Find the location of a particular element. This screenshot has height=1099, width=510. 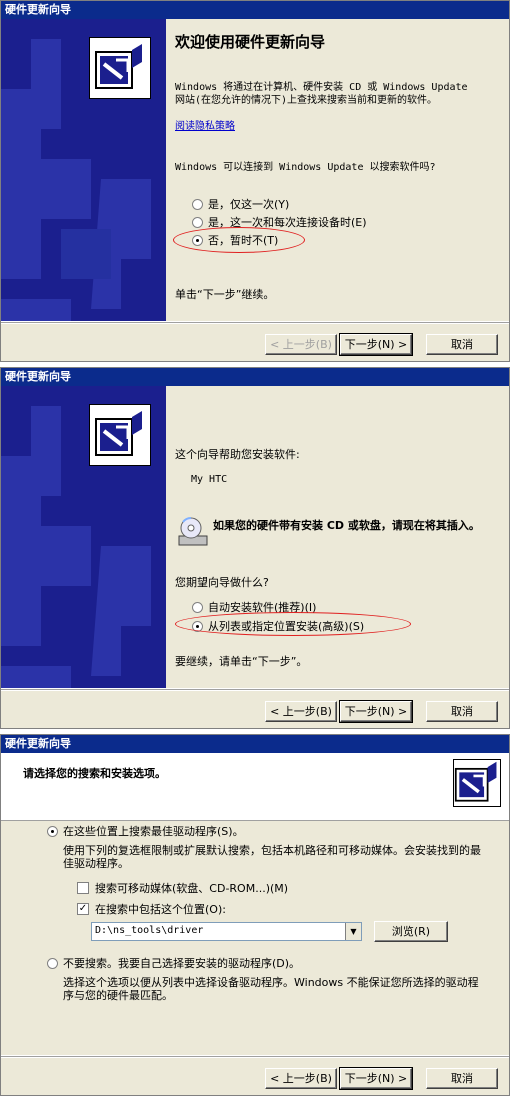

radio-yes-once is located at coordinates (197, 204).